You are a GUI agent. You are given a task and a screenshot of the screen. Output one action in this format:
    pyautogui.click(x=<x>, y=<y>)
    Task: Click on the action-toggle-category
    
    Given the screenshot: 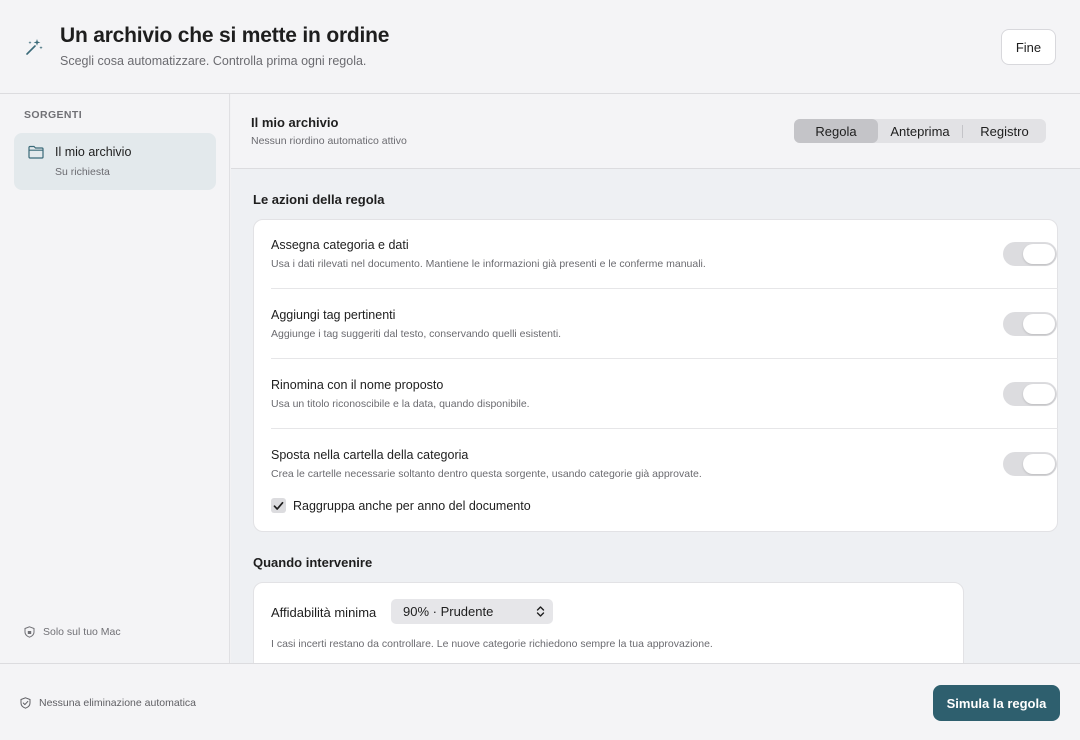 What is the action you would take?
    pyautogui.click(x=1030, y=254)
    